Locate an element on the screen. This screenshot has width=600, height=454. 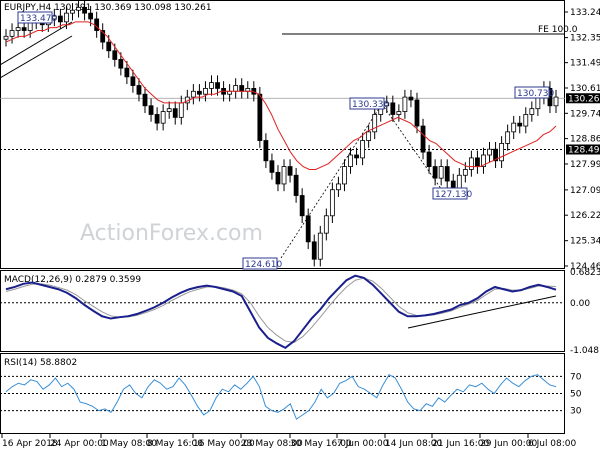
price-annotation: 124.610 is located at coordinates (263, 265).